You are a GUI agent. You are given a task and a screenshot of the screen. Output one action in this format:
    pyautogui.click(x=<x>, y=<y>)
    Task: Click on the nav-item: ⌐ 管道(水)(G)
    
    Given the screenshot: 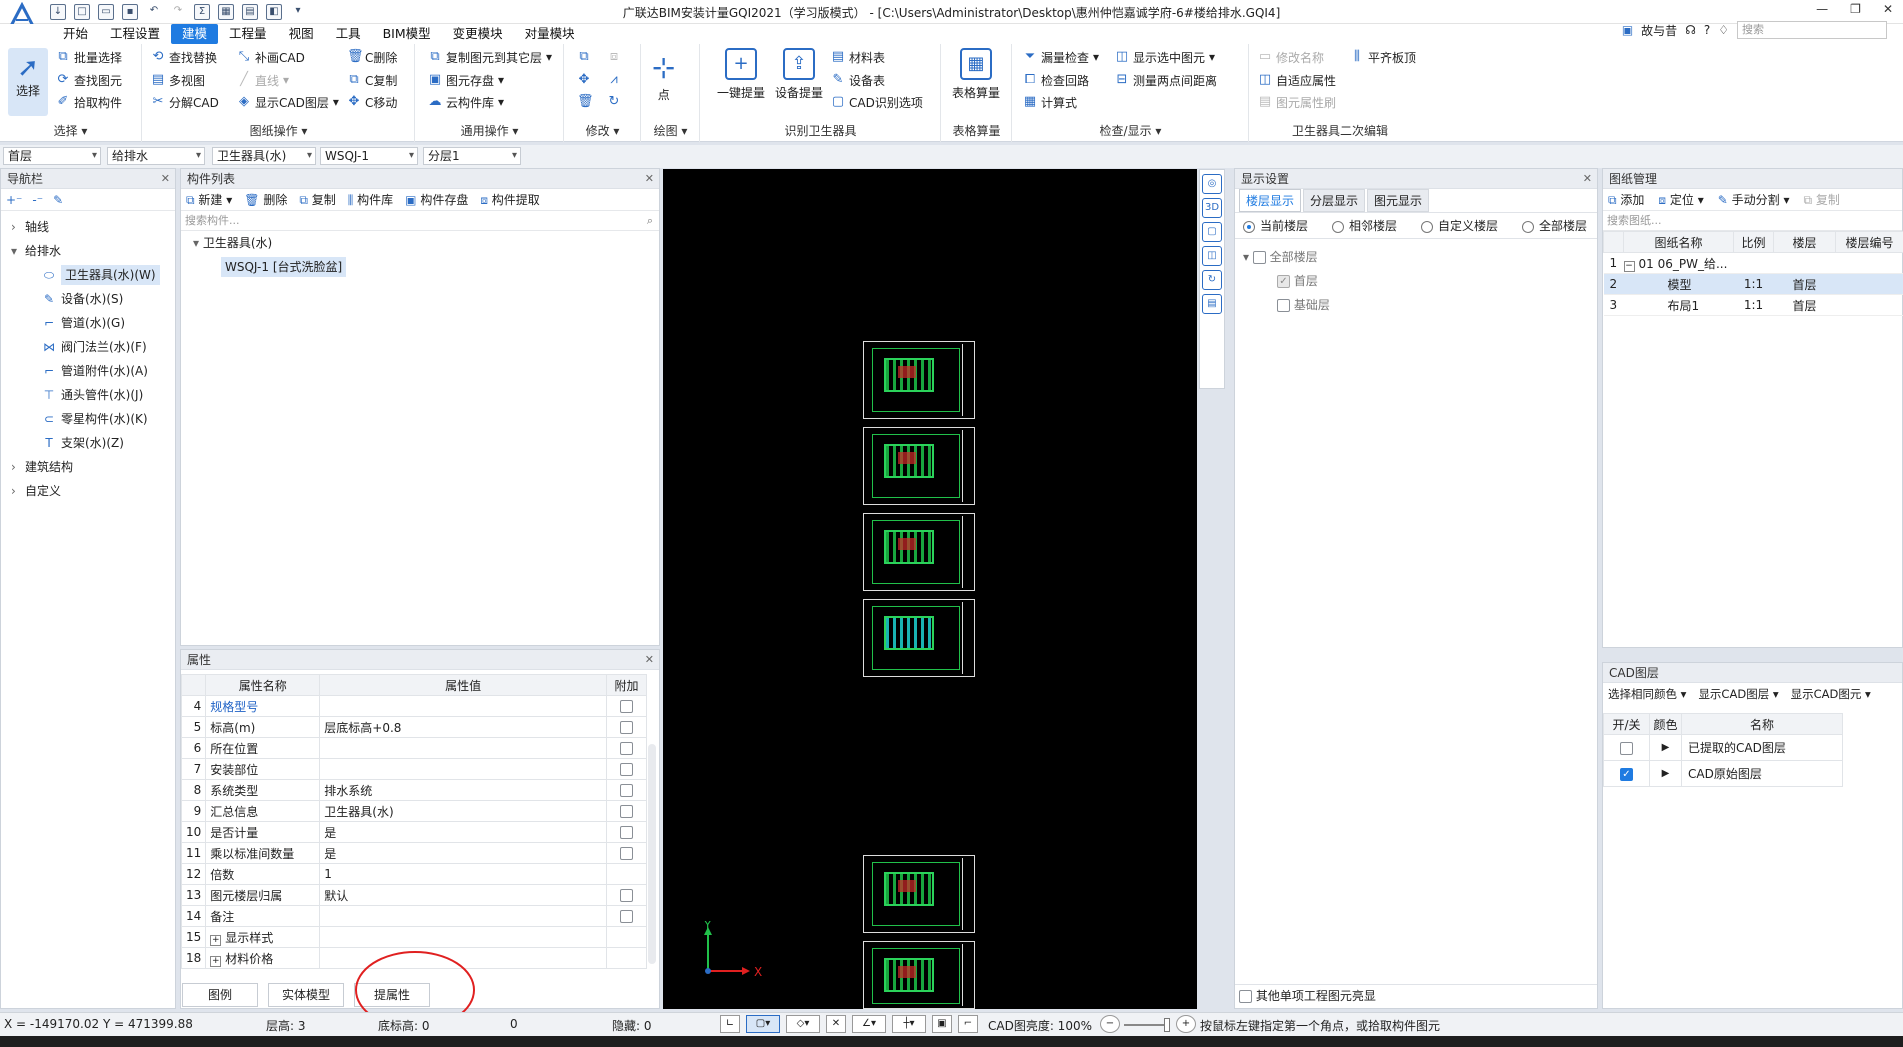 What is the action you would take?
    pyautogui.click(x=88, y=323)
    